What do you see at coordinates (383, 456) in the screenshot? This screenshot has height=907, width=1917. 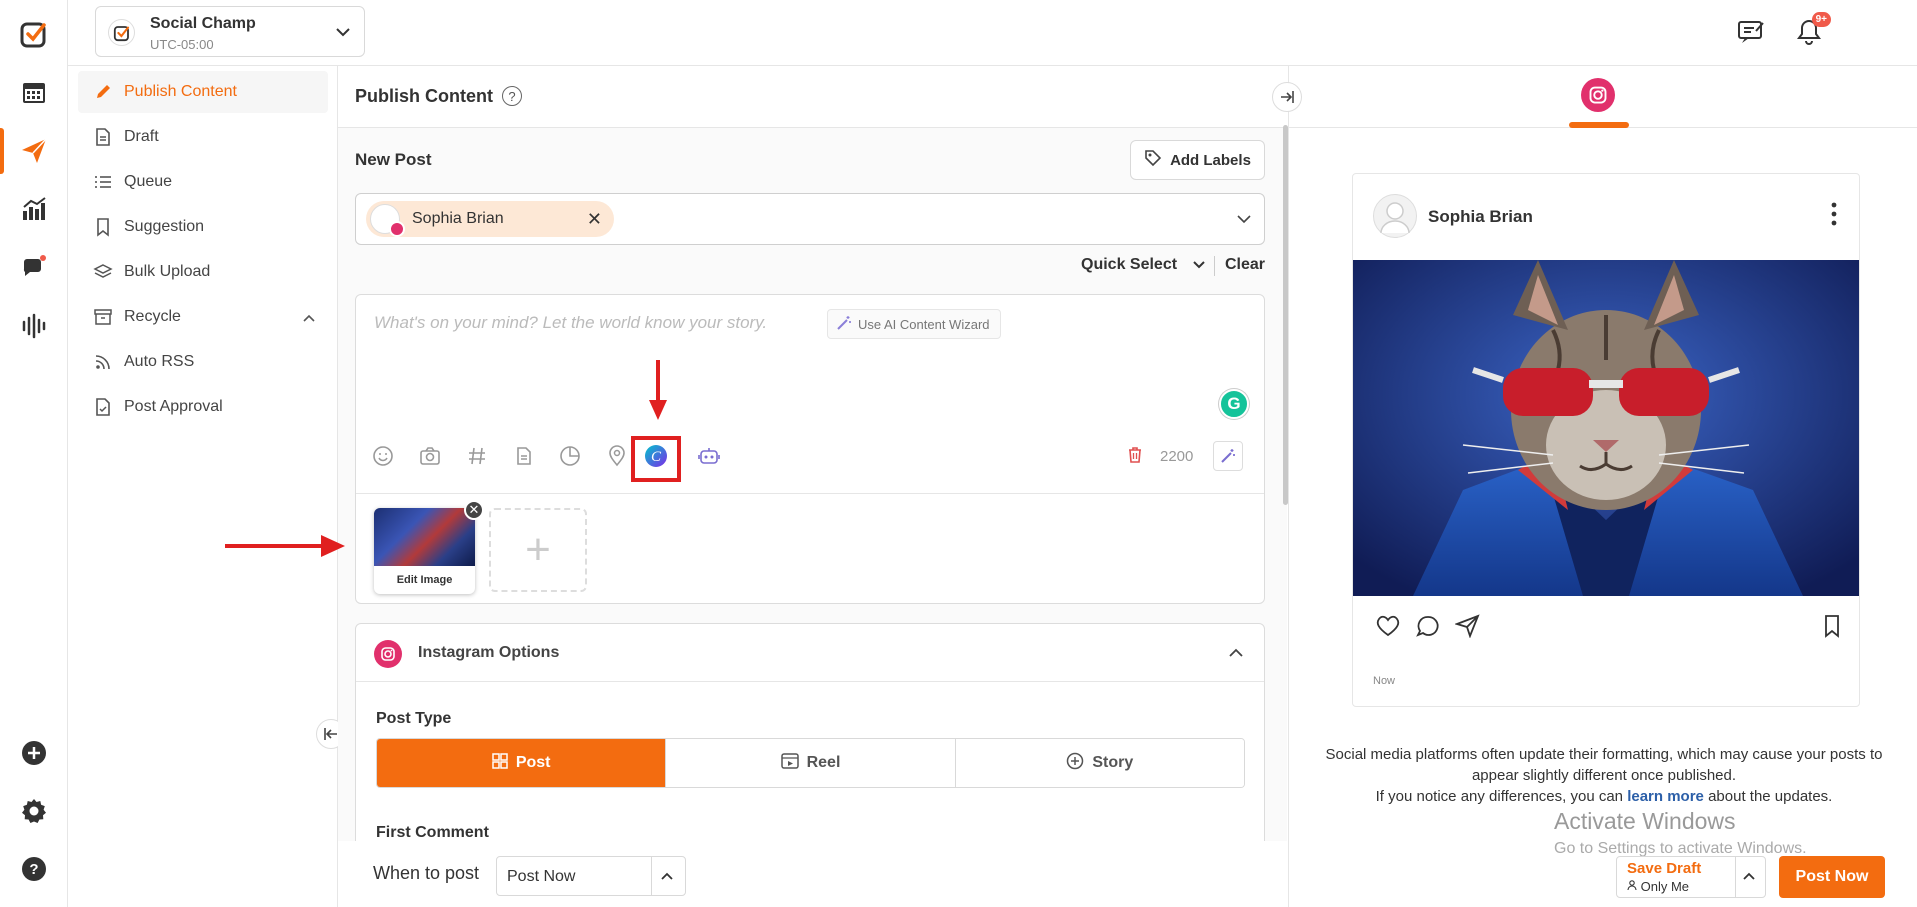 I see `emoji-icon` at bounding box center [383, 456].